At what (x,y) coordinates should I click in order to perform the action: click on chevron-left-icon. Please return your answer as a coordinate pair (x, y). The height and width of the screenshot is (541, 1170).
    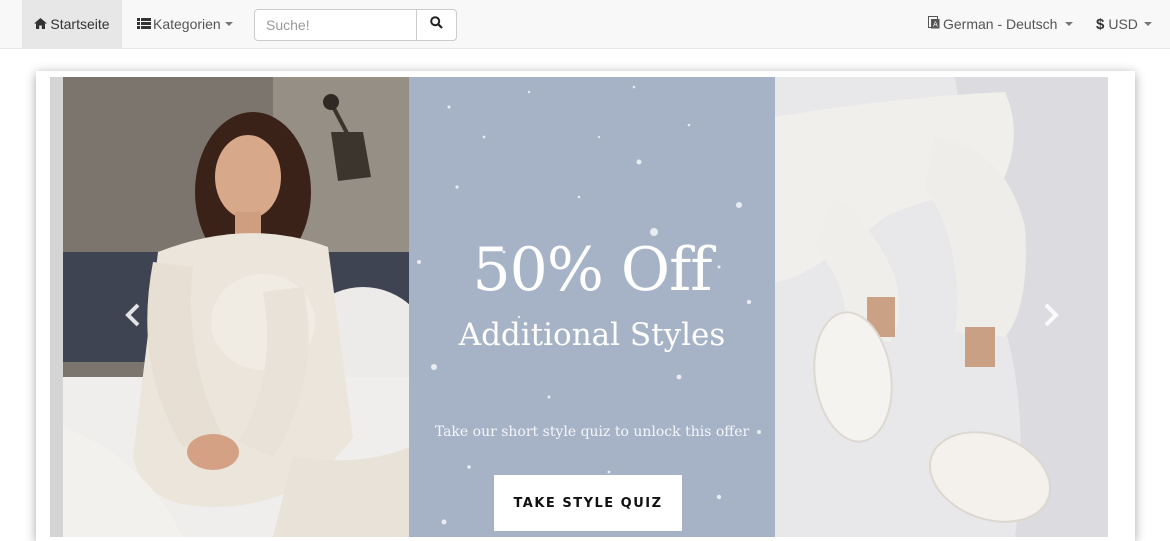
    Looking at the image, I should click on (133, 317).